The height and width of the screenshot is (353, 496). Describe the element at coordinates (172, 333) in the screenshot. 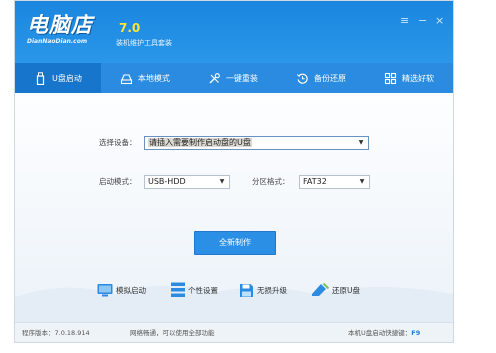

I see `network-status: 网络畅通，可以使用全部功能` at that location.